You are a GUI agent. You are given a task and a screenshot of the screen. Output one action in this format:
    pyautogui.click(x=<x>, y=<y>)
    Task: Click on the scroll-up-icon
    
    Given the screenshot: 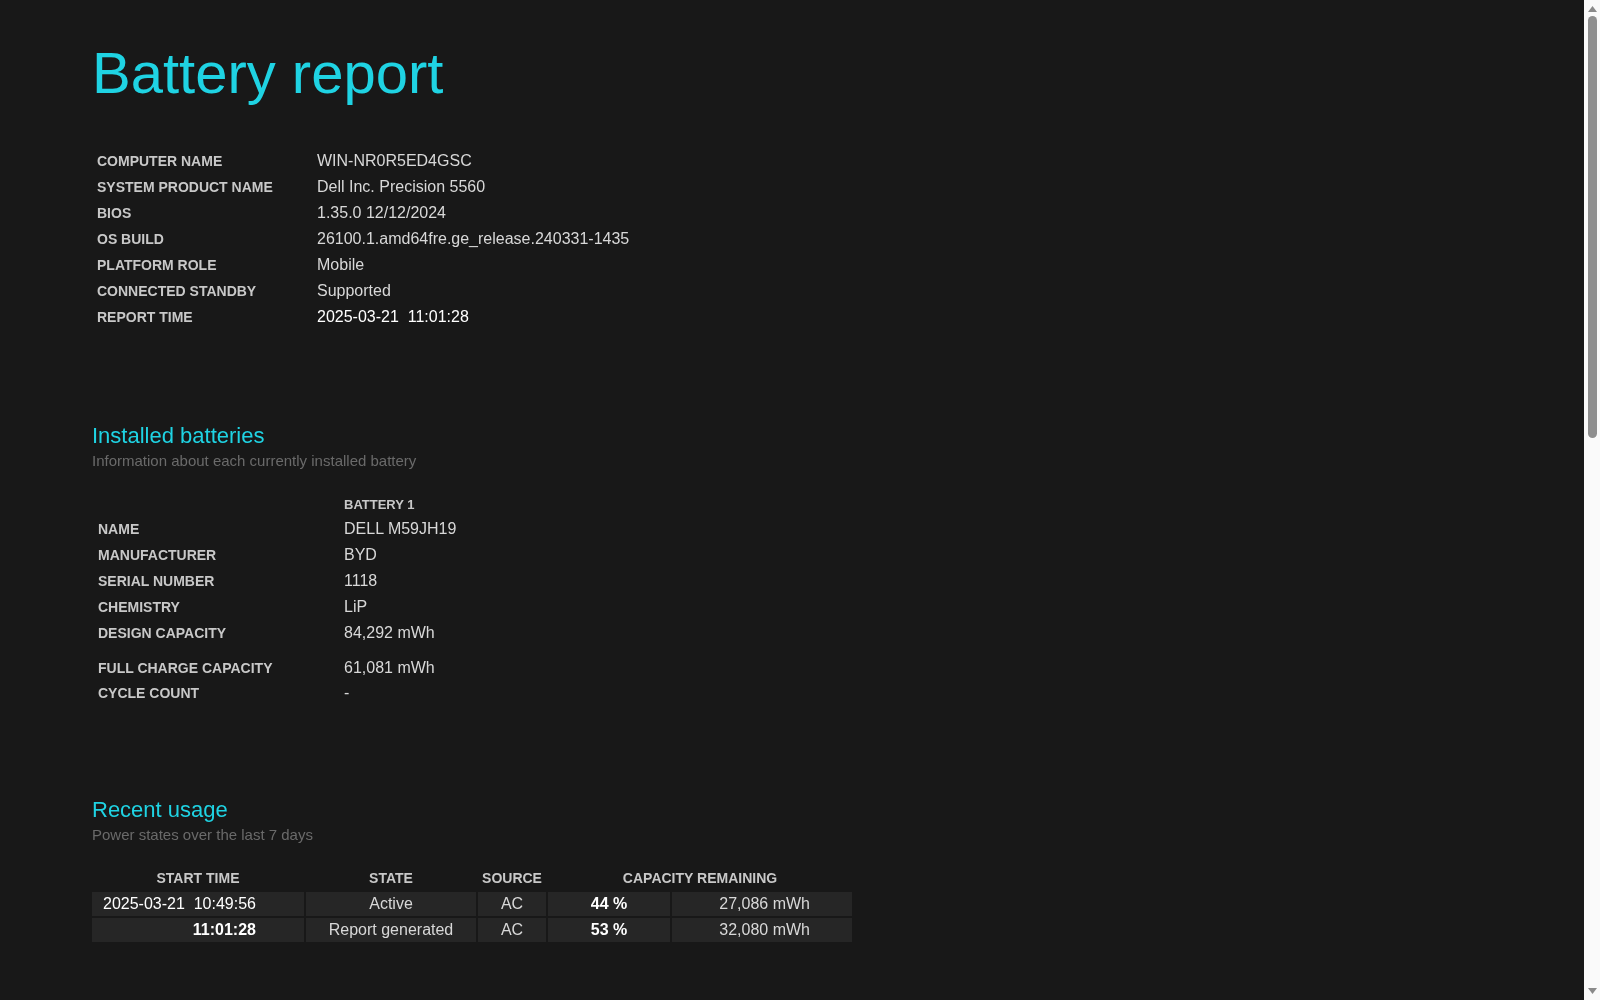 What is the action you would take?
    pyautogui.click(x=1592, y=9)
    